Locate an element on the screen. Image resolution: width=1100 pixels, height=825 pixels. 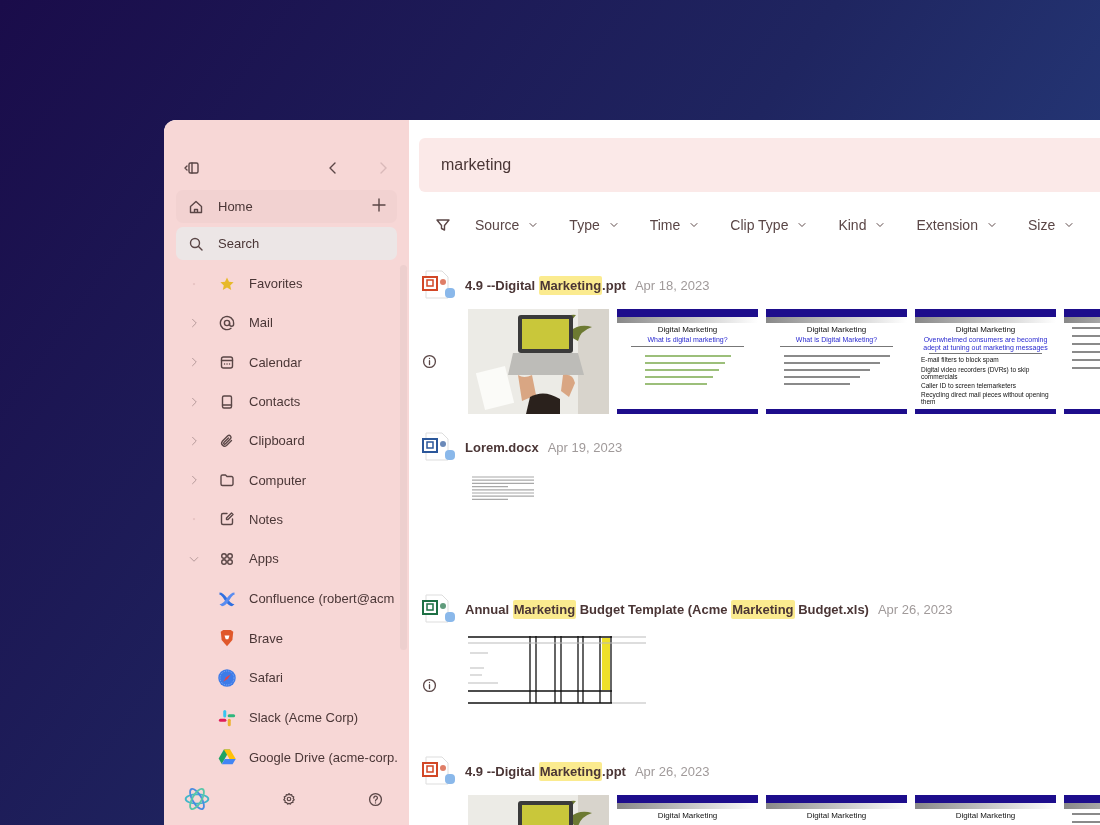
filter-dropdown: Type is located at coordinates (594, 225).